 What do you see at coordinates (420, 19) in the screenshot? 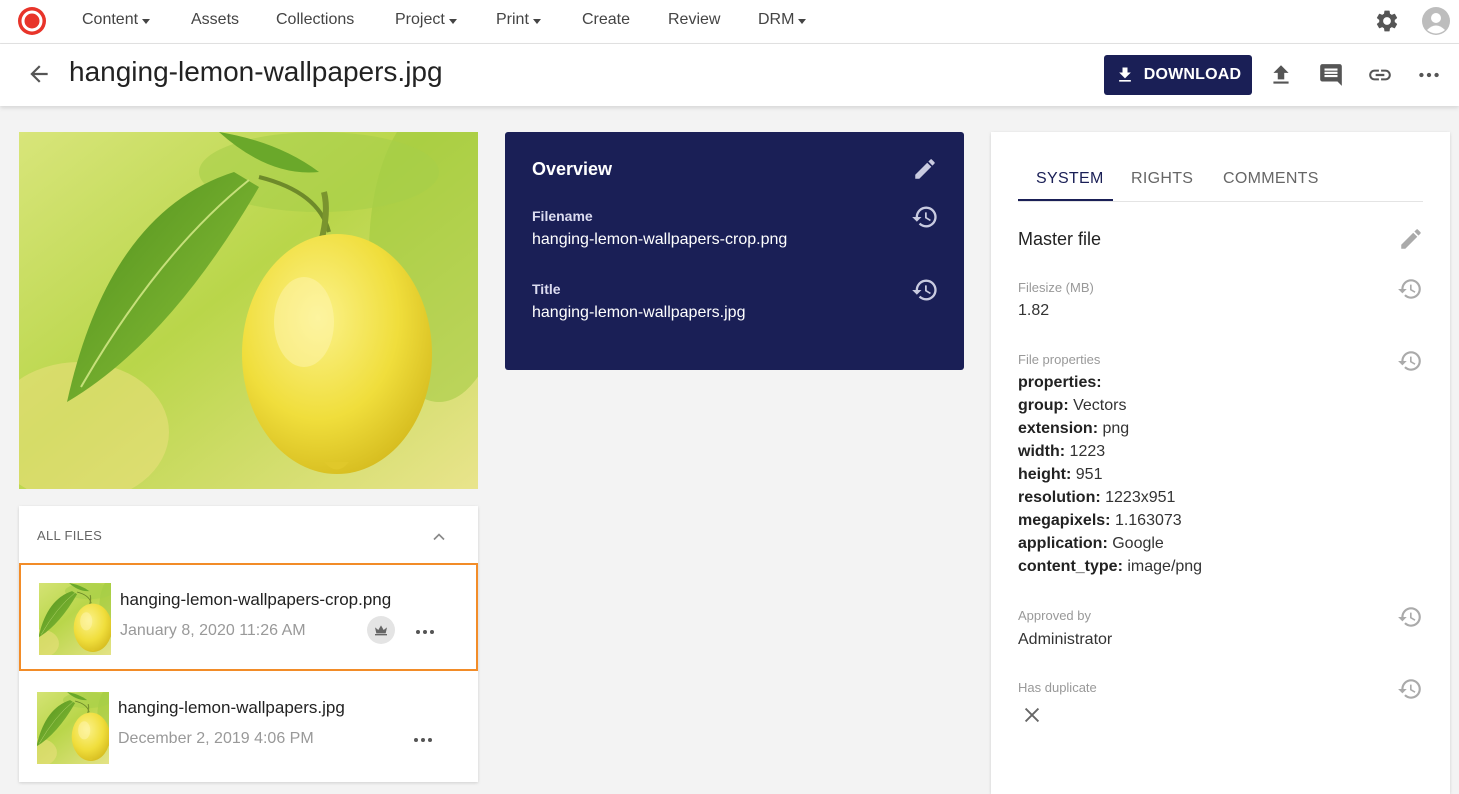
I see `nav-item-label: Project` at bounding box center [420, 19].